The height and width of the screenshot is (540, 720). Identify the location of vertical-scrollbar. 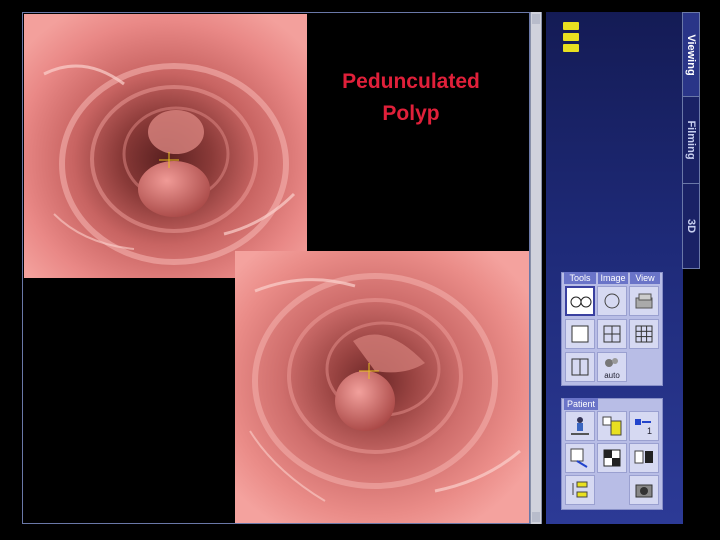
(536, 268).